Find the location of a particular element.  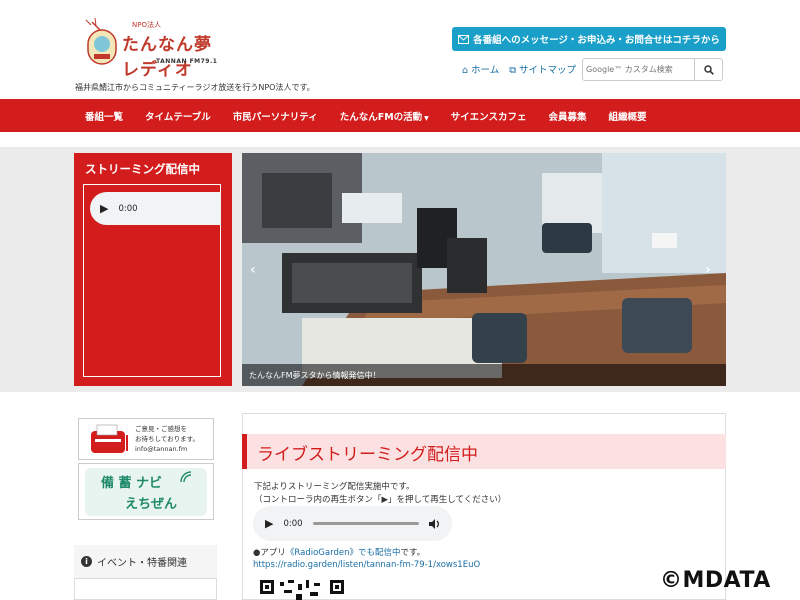

sidebar-audio-player: ▶ 0:00 is located at coordinates (155, 208).